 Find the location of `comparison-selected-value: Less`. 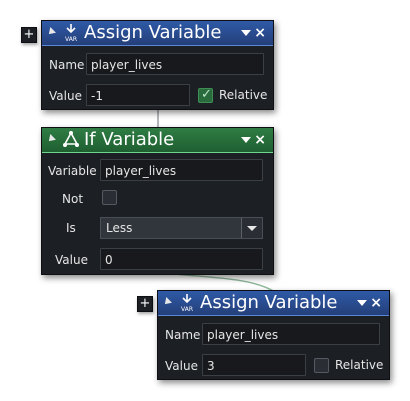

comparison-selected-value: Less is located at coordinates (119, 228).